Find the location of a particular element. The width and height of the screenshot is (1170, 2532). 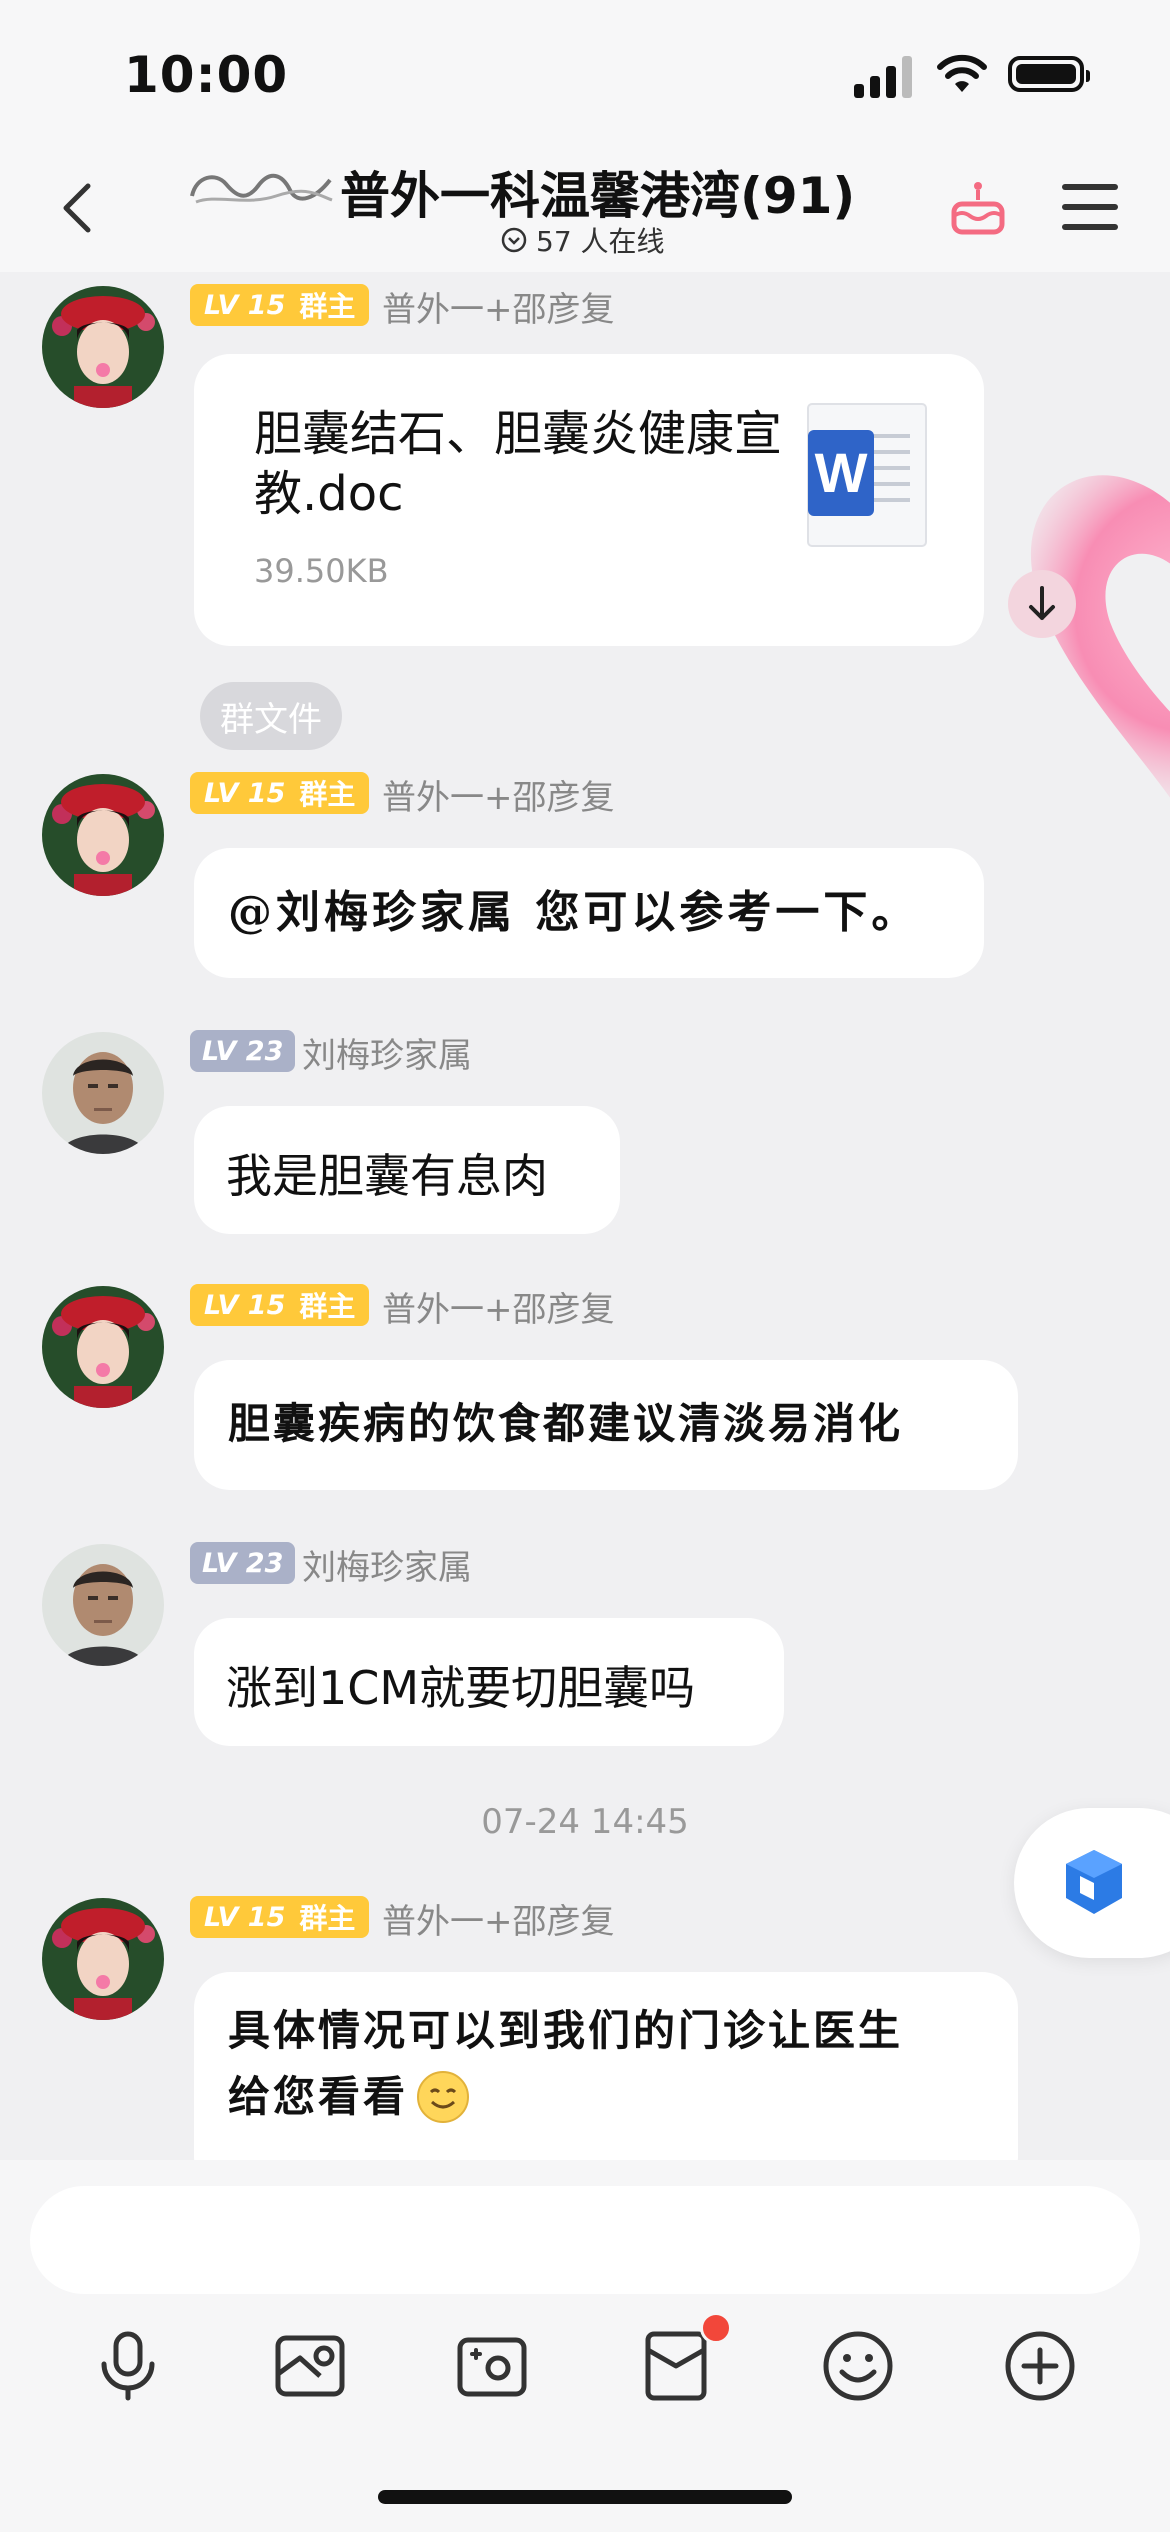

message-timestamp: 07-24 14:45 is located at coordinates (585, 1822).